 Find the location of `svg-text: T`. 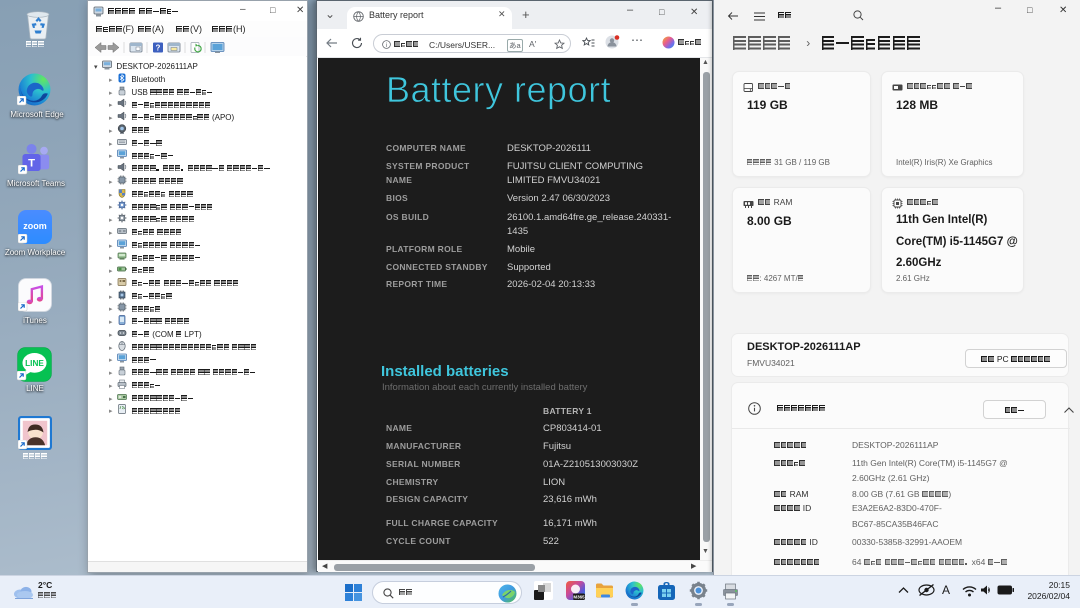

svg-text: T is located at coordinates (31, 164).